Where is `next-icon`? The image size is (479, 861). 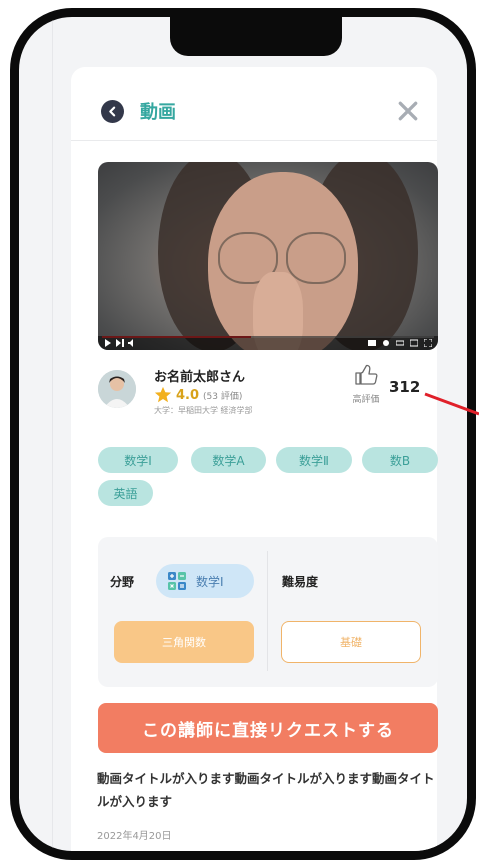
next-icon is located at coordinates (120, 343).